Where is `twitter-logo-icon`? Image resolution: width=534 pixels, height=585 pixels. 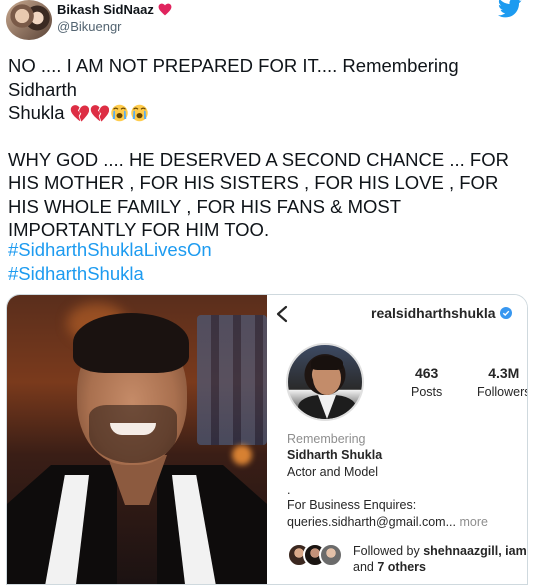 twitter-logo-icon is located at coordinates (510, 9).